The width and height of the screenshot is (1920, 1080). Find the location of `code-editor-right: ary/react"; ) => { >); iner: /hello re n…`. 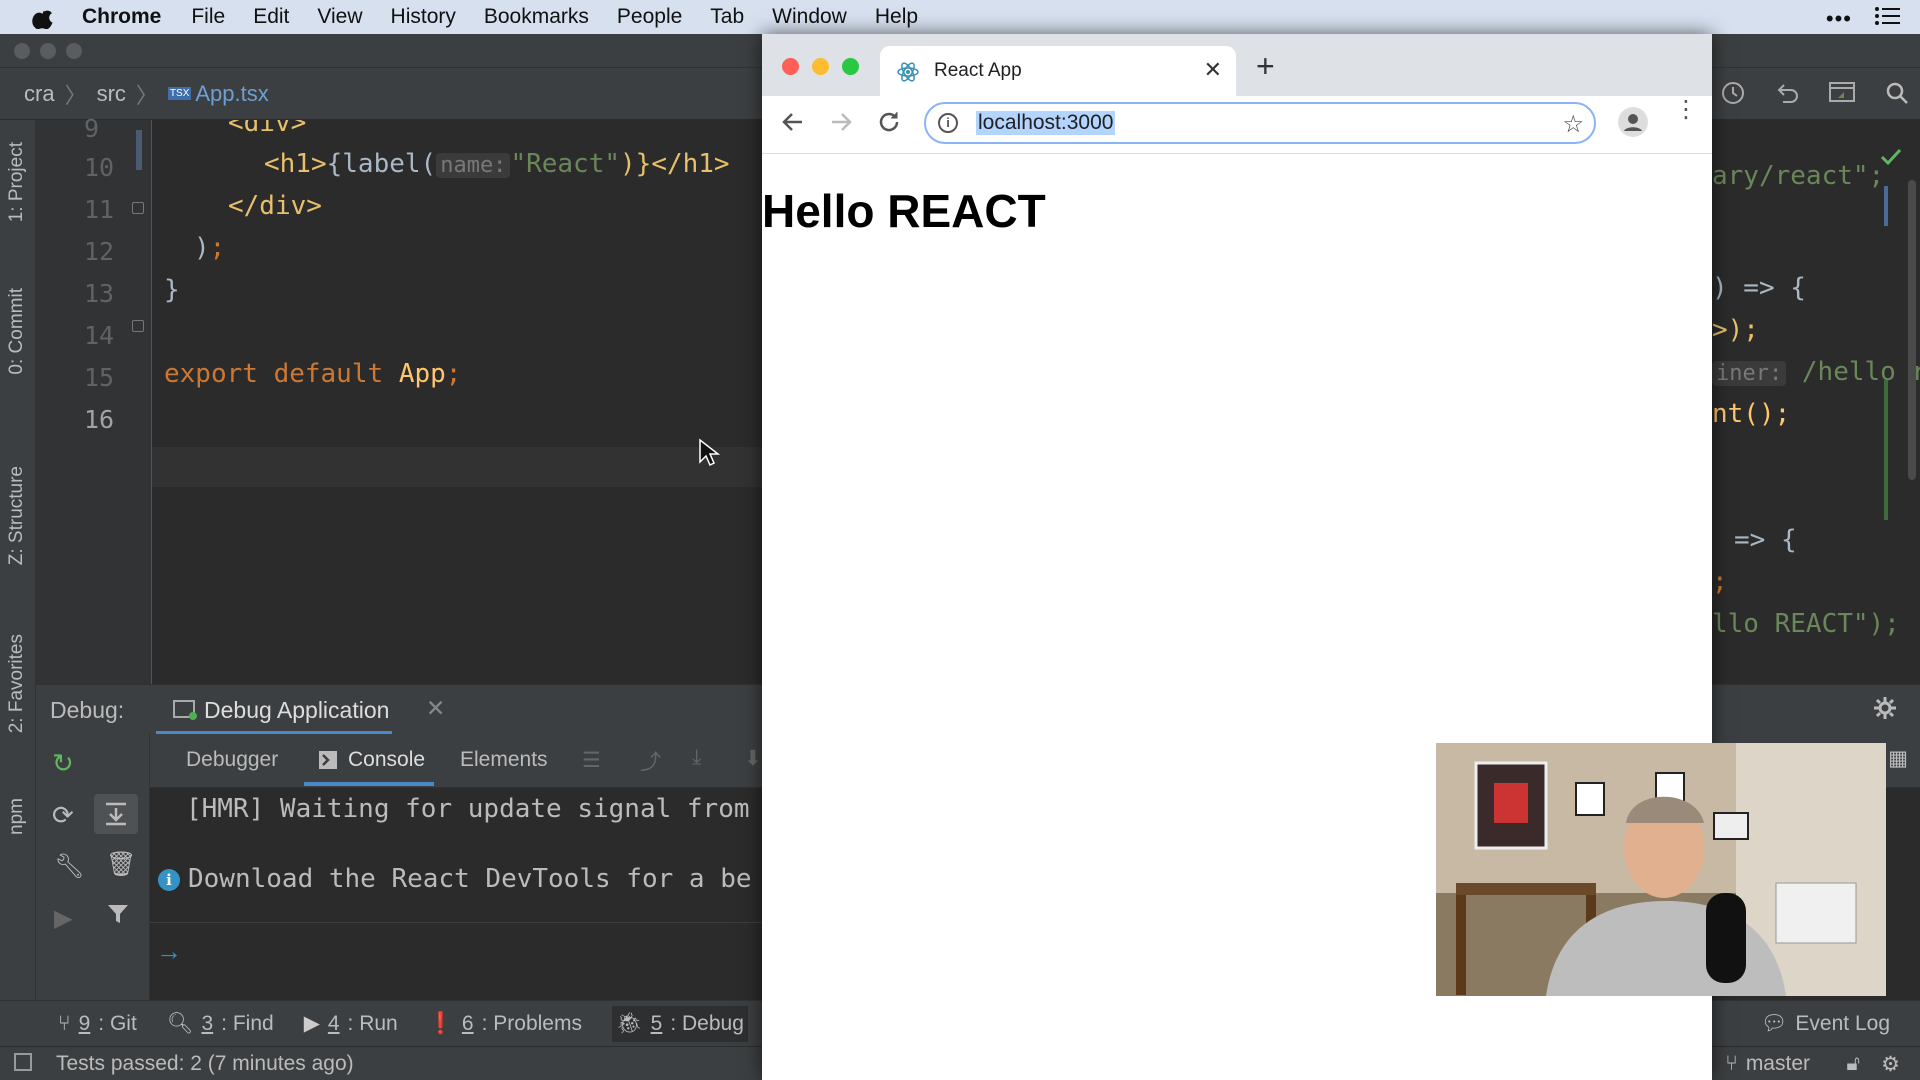

code-editor-right: ary/react"; ) => { >); iner: /hello re n… is located at coordinates (1816, 402).